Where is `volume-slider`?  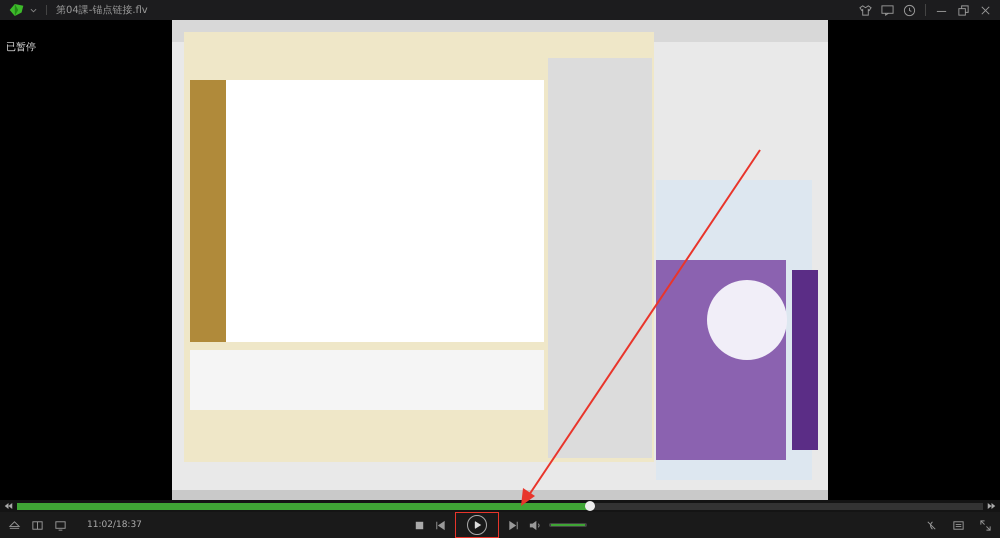
volume-slider is located at coordinates (568, 525).